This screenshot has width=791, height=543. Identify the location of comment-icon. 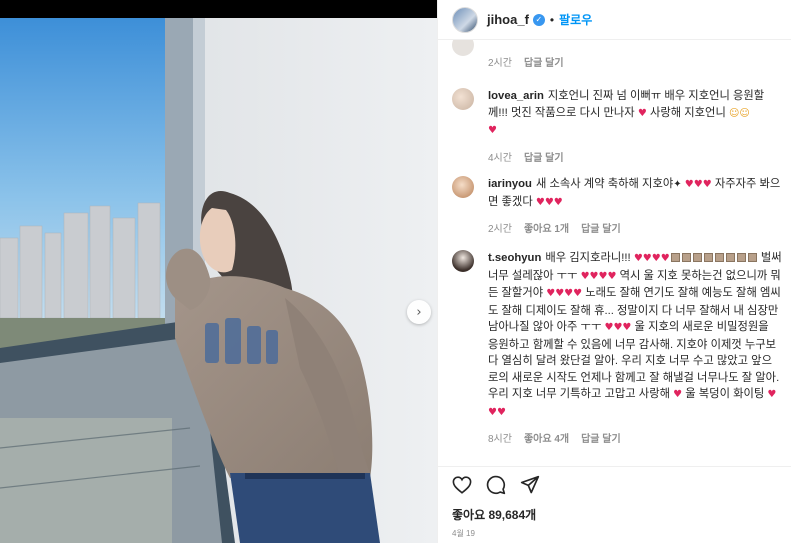
(496, 485).